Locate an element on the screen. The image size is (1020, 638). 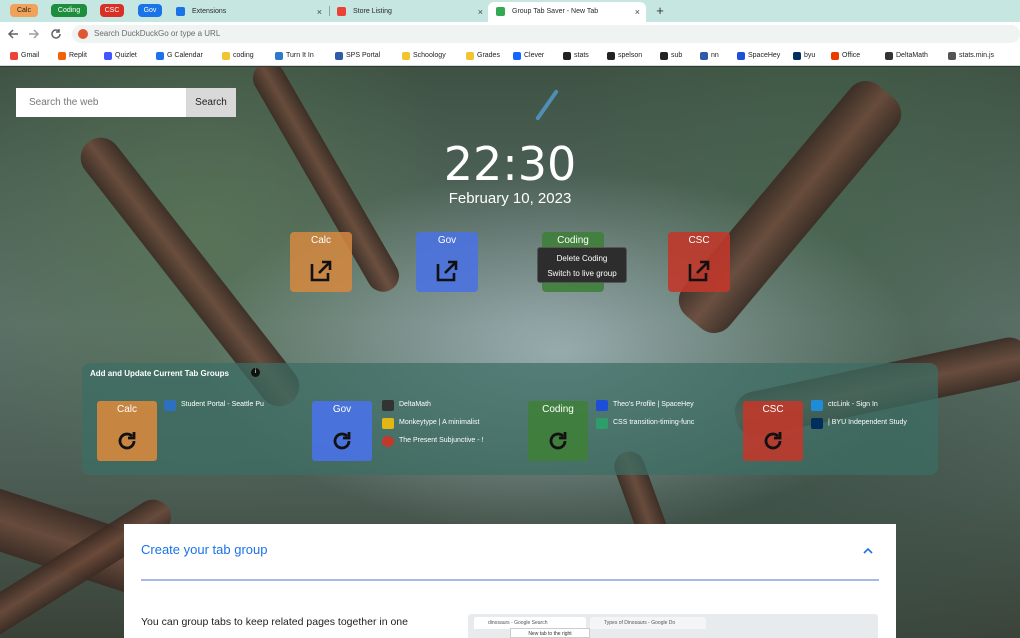
card-divider is located at coordinates (510, 580).